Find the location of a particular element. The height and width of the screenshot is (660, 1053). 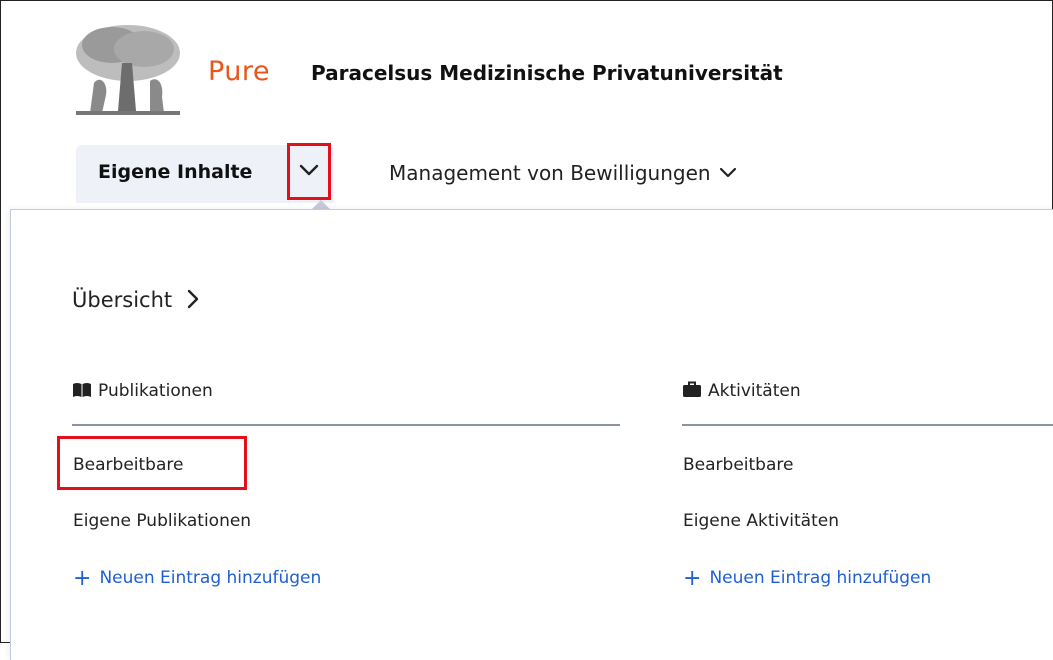

publikationen-add-entry-link: + Neuen Eintrag hinzufügen is located at coordinates (197, 578).